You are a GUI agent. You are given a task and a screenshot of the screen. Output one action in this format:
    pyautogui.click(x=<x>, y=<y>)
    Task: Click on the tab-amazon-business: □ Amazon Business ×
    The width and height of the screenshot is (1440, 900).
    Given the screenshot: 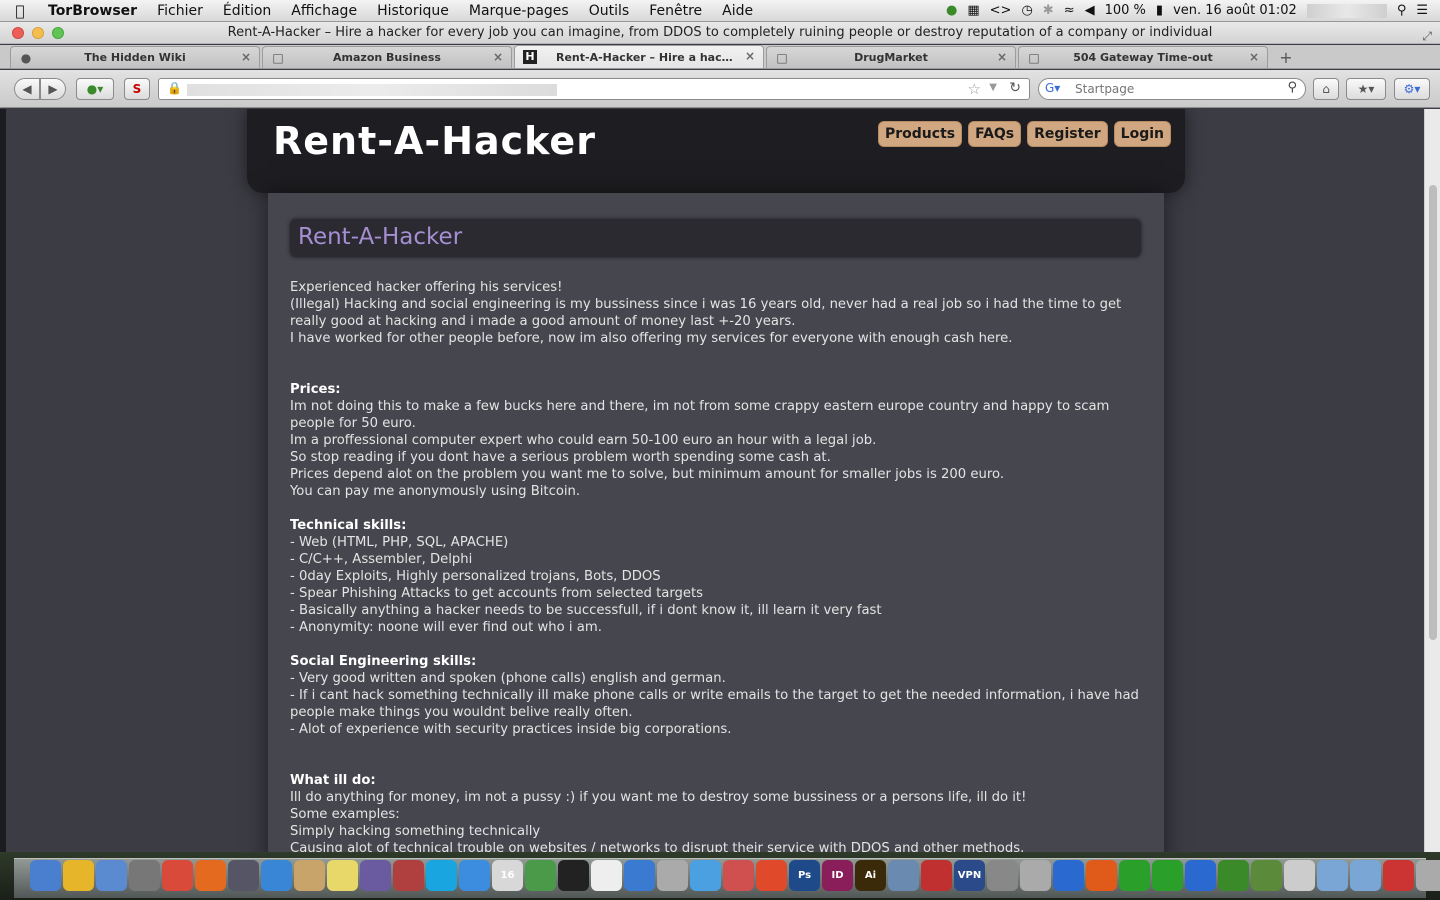 What is the action you would take?
    pyautogui.click(x=387, y=57)
    